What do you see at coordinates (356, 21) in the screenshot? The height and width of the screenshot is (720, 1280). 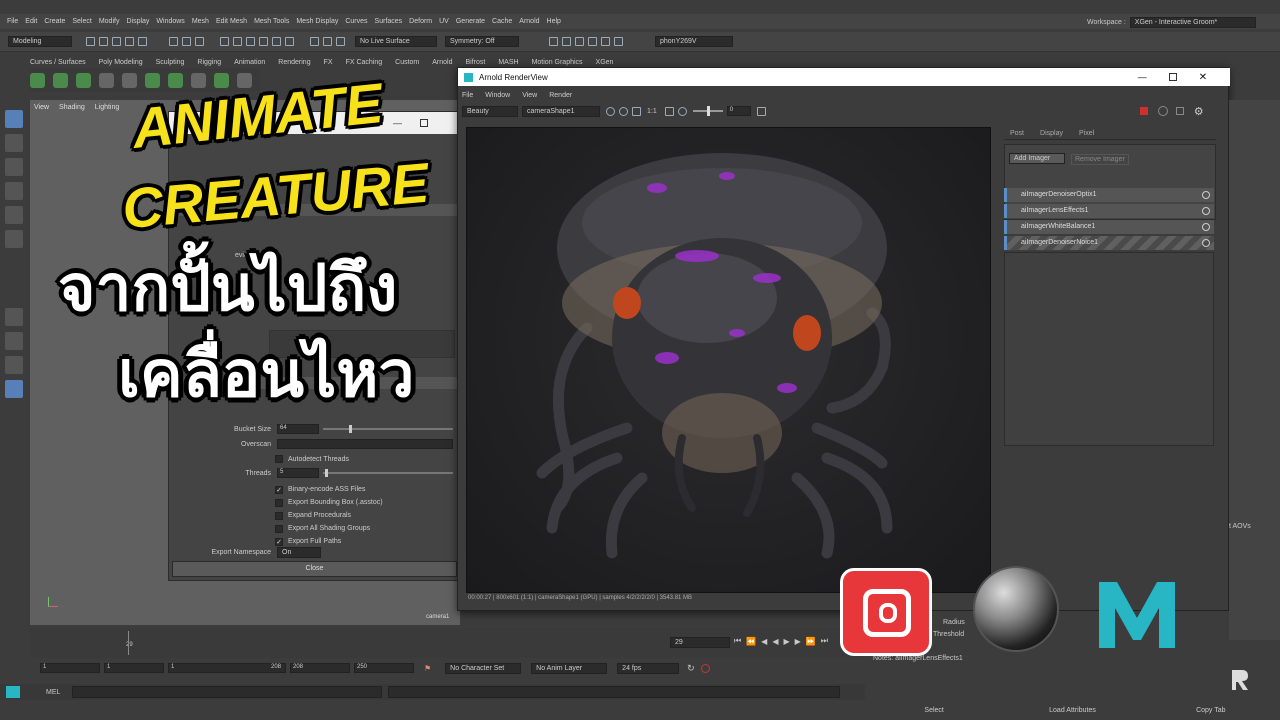 I see `menu-curves: Curves` at bounding box center [356, 21].